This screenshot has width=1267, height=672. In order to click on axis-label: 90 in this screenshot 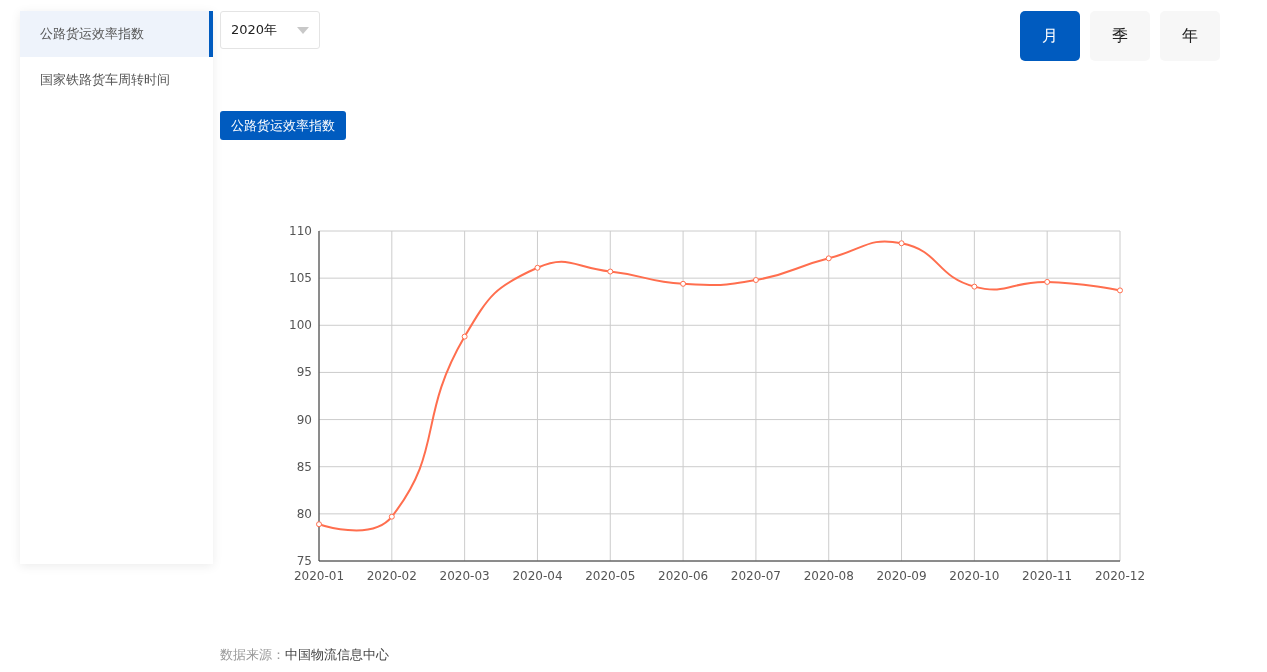, I will do `click(304, 419)`.